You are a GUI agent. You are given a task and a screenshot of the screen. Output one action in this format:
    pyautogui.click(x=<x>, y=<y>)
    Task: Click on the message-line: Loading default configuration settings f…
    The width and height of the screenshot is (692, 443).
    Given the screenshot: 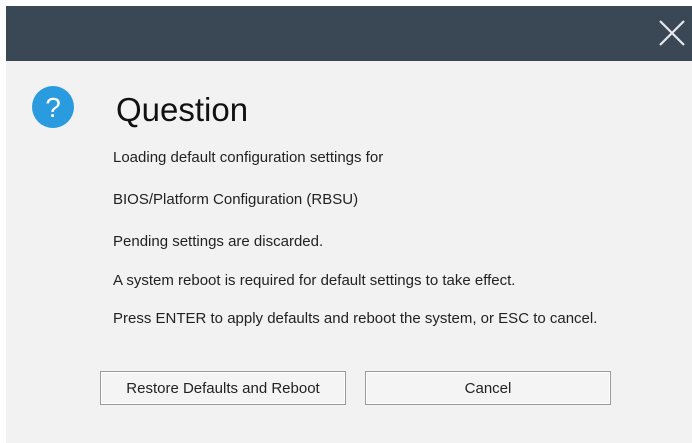 What is the action you would take?
    pyautogui.click(x=248, y=157)
    